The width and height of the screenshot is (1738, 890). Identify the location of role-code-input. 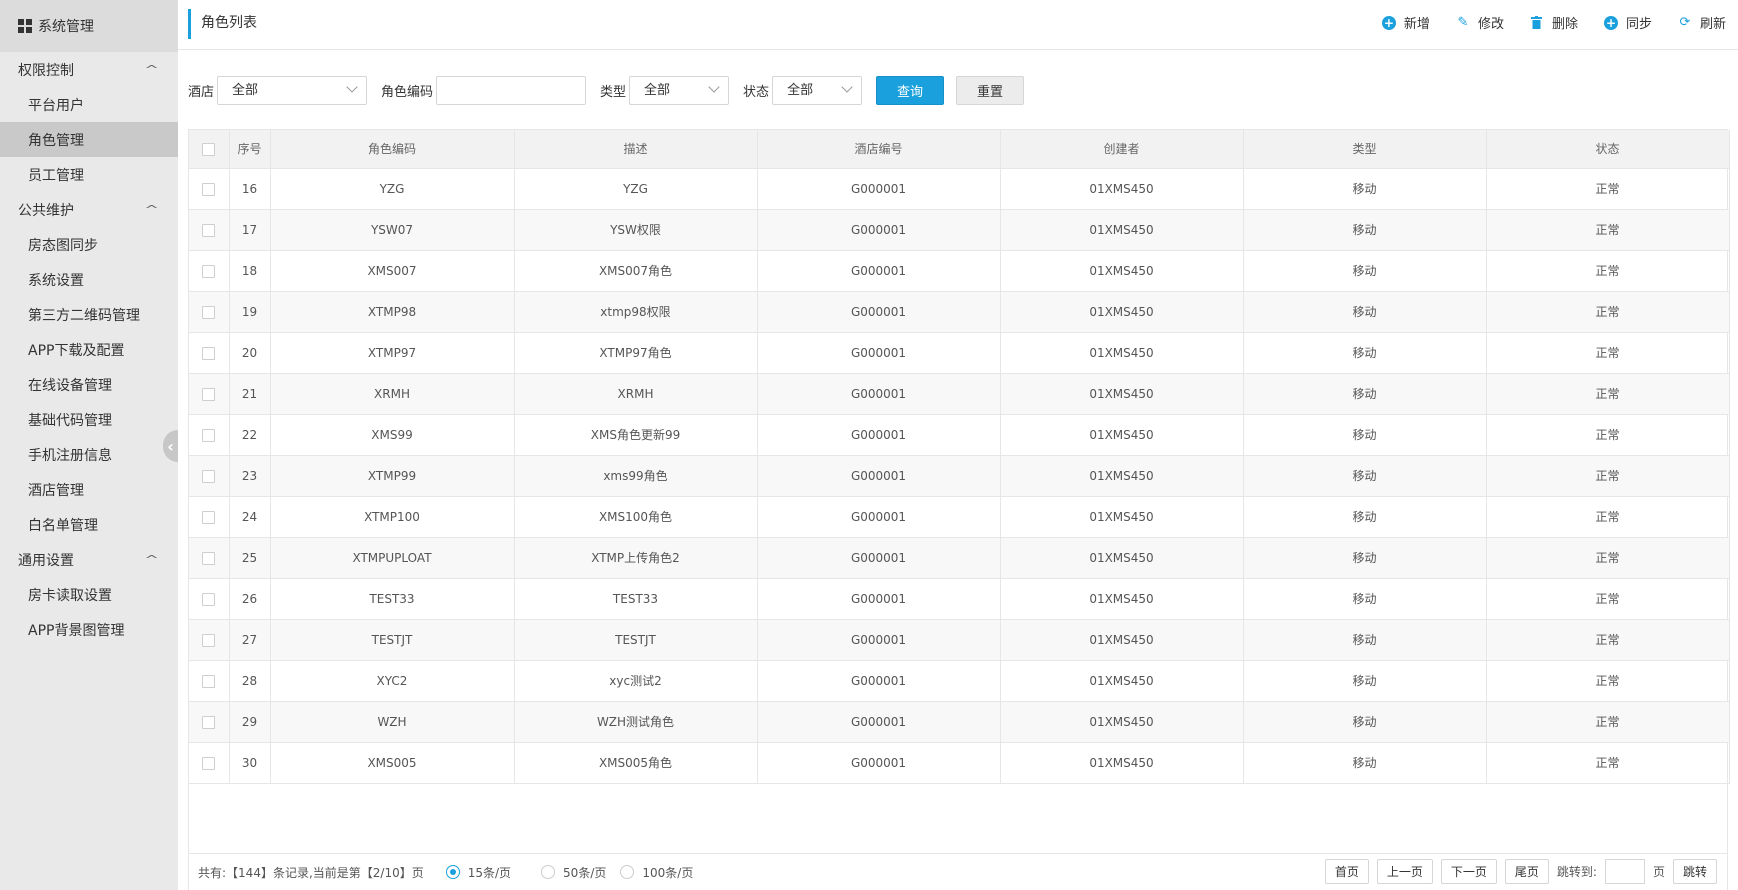
(511, 90).